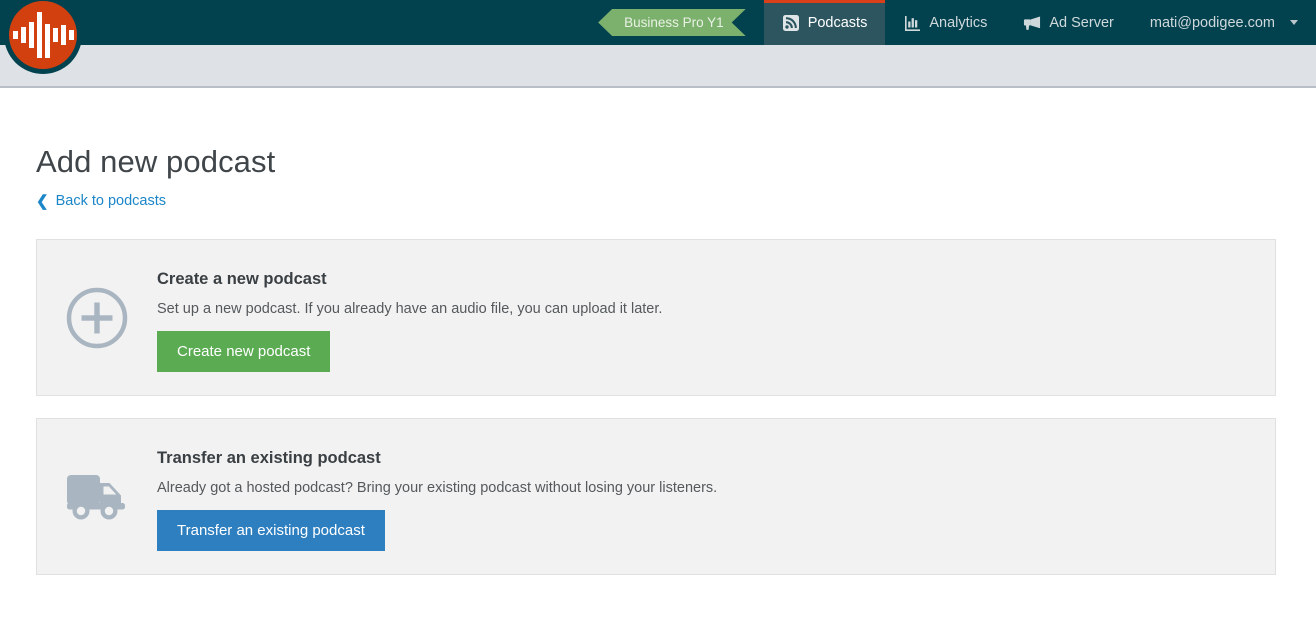 This screenshot has height=639, width=1316. What do you see at coordinates (1032, 23) in the screenshot?
I see `megaphone-icon` at bounding box center [1032, 23].